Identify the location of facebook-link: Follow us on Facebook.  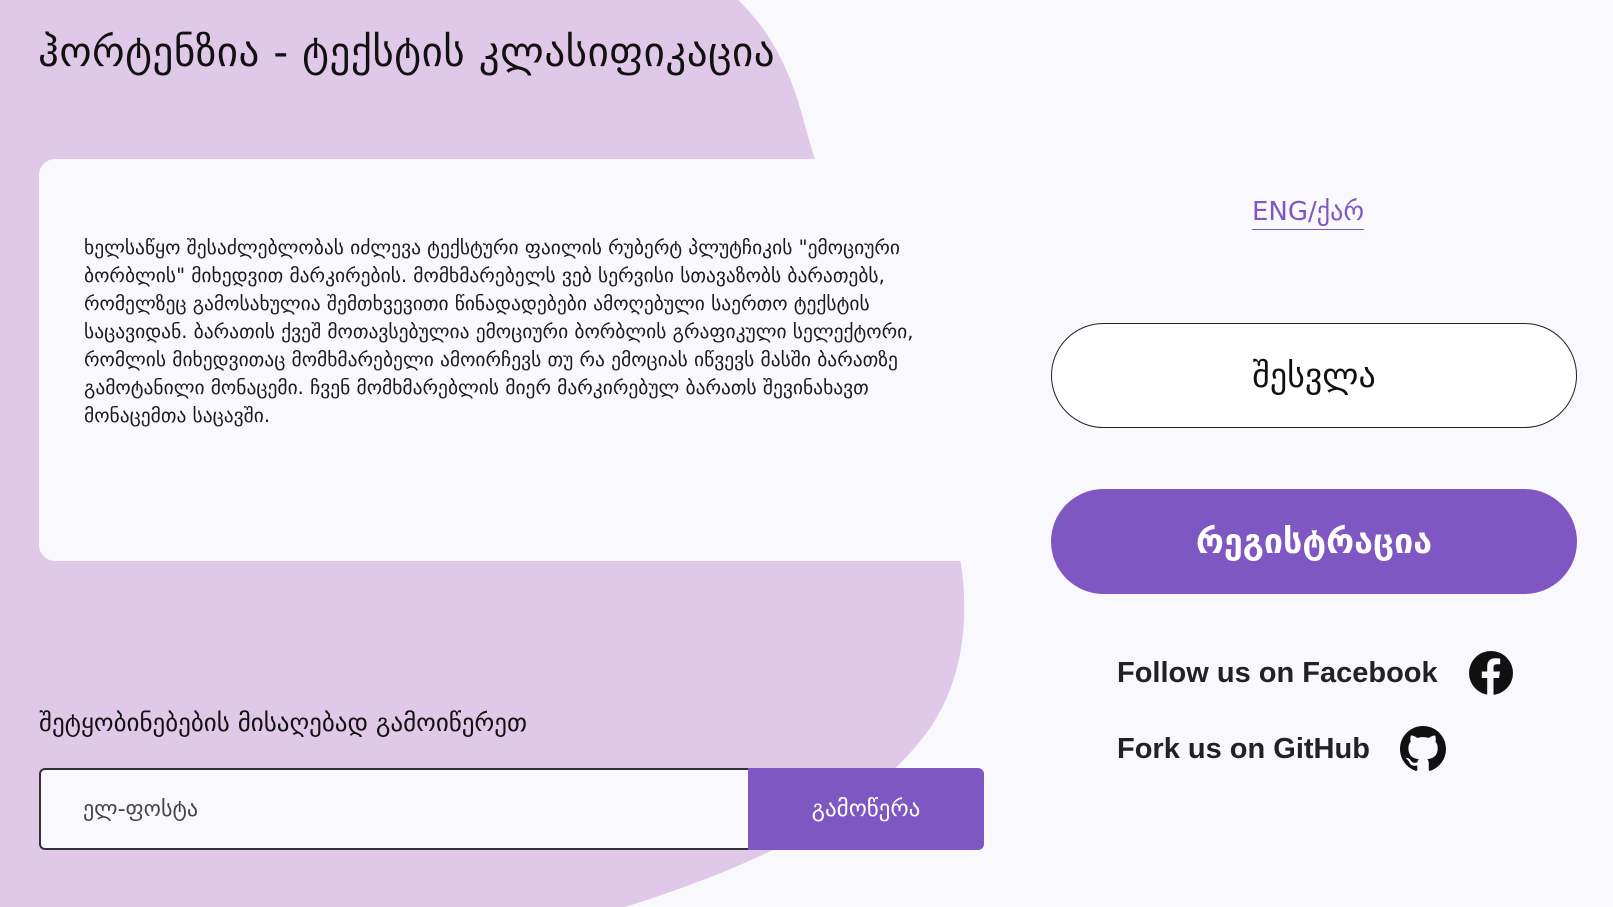
(1315, 673).